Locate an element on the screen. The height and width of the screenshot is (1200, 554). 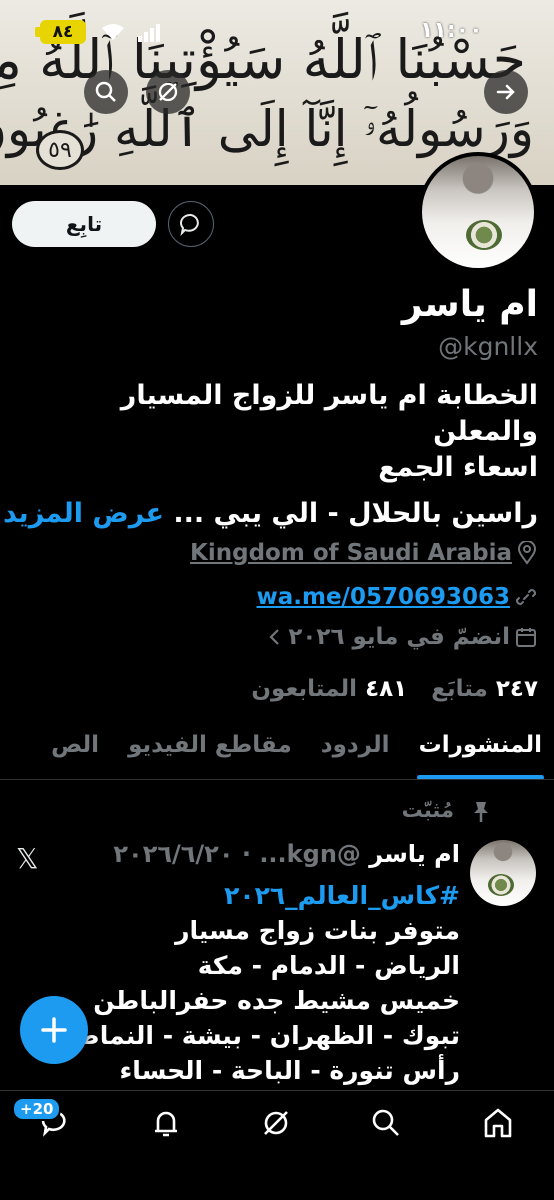
nav-home is located at coordinates (498, 1123).